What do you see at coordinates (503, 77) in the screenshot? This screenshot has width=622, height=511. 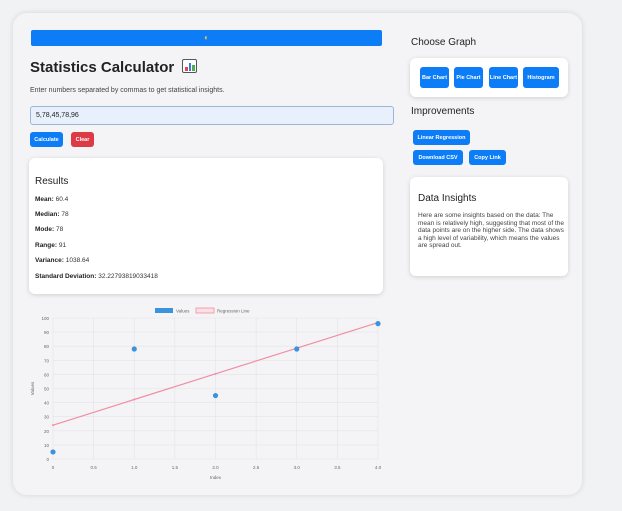 I see `line-chart-button: Line Chart` at bounding box center [503, 77].